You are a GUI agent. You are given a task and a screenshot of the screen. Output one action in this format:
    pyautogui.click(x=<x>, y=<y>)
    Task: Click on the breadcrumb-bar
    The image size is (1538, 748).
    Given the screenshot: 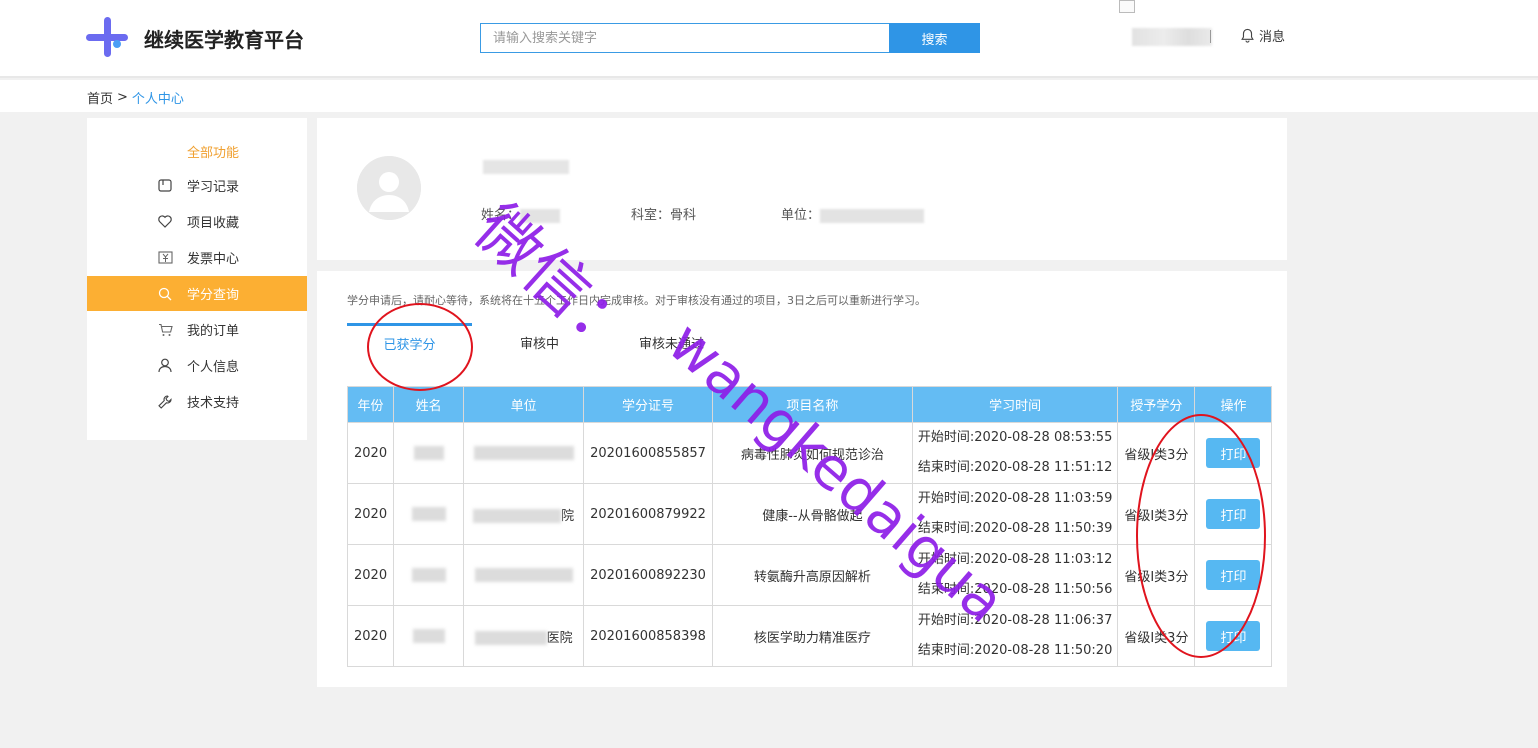 What is the action you would take?
    pyautogui.click(x=769, y=96)
    